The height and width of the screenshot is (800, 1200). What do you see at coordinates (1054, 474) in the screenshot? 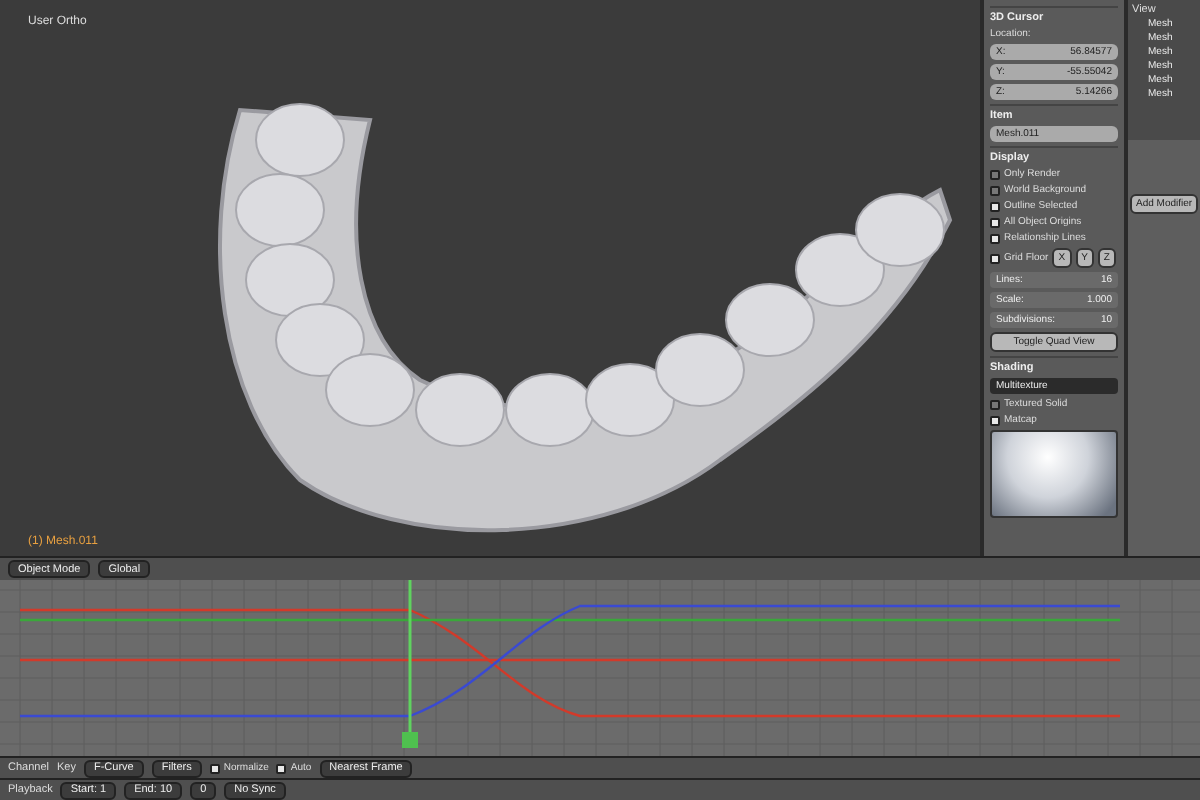
I see `matcap-preview` at bounding box center [1054, 474].